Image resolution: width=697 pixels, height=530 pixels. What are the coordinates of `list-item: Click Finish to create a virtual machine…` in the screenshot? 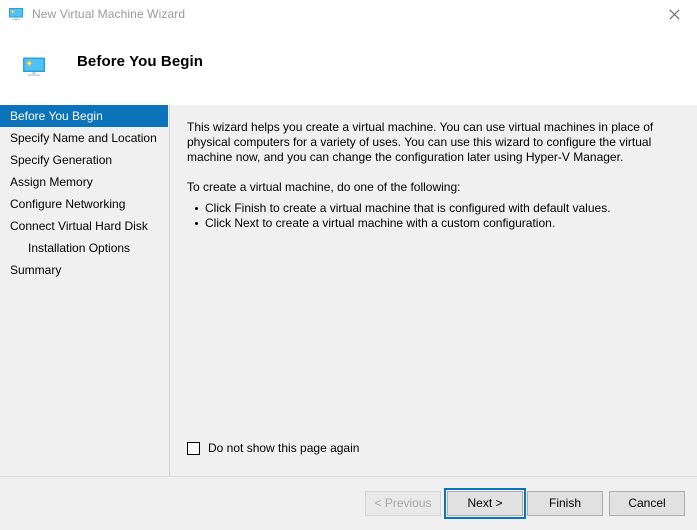 It's located at (428, 208).